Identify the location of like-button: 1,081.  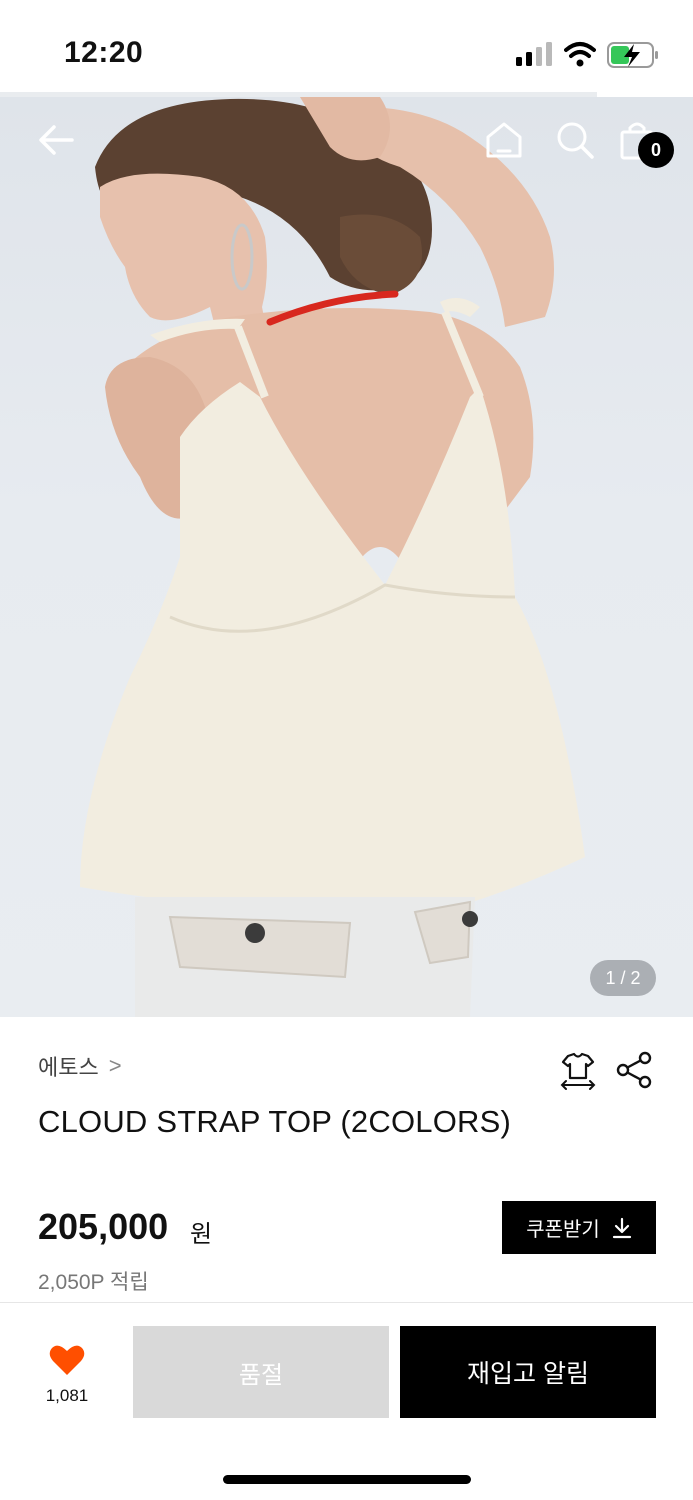
(67, 1374).